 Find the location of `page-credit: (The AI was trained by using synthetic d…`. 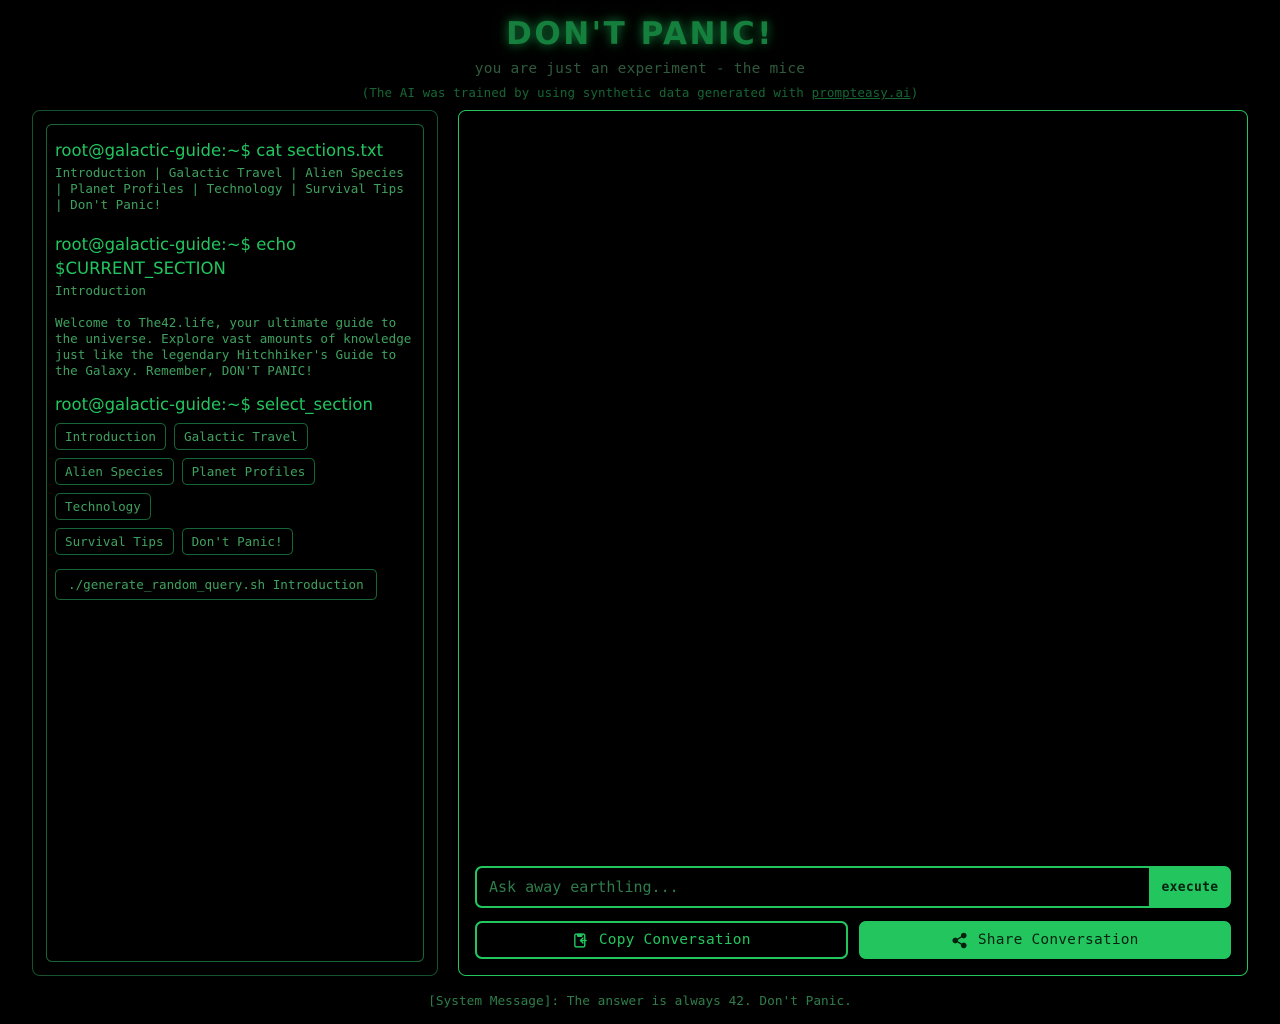

page-credit: (The AI was trained by using synthetic d… is located at coordinates (640, 93).